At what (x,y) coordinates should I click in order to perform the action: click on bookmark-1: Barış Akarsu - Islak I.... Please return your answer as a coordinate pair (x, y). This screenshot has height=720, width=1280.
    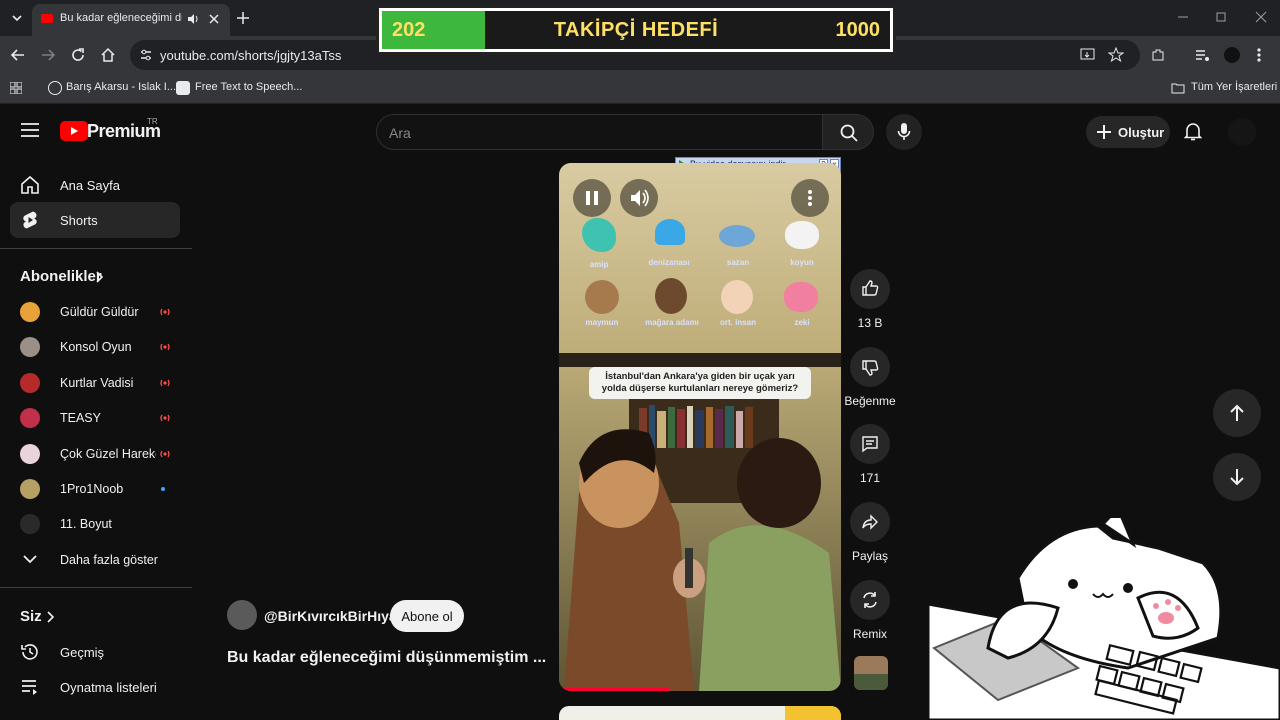
    Looking at the image, I should click on (121, 87).